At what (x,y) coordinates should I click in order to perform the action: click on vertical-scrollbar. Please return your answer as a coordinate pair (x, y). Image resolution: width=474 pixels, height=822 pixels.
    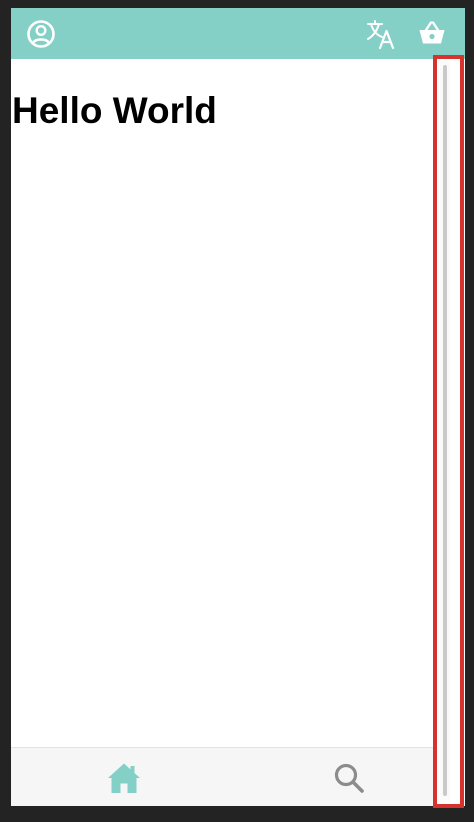
    Looking at the image, I should click on (445, 430).